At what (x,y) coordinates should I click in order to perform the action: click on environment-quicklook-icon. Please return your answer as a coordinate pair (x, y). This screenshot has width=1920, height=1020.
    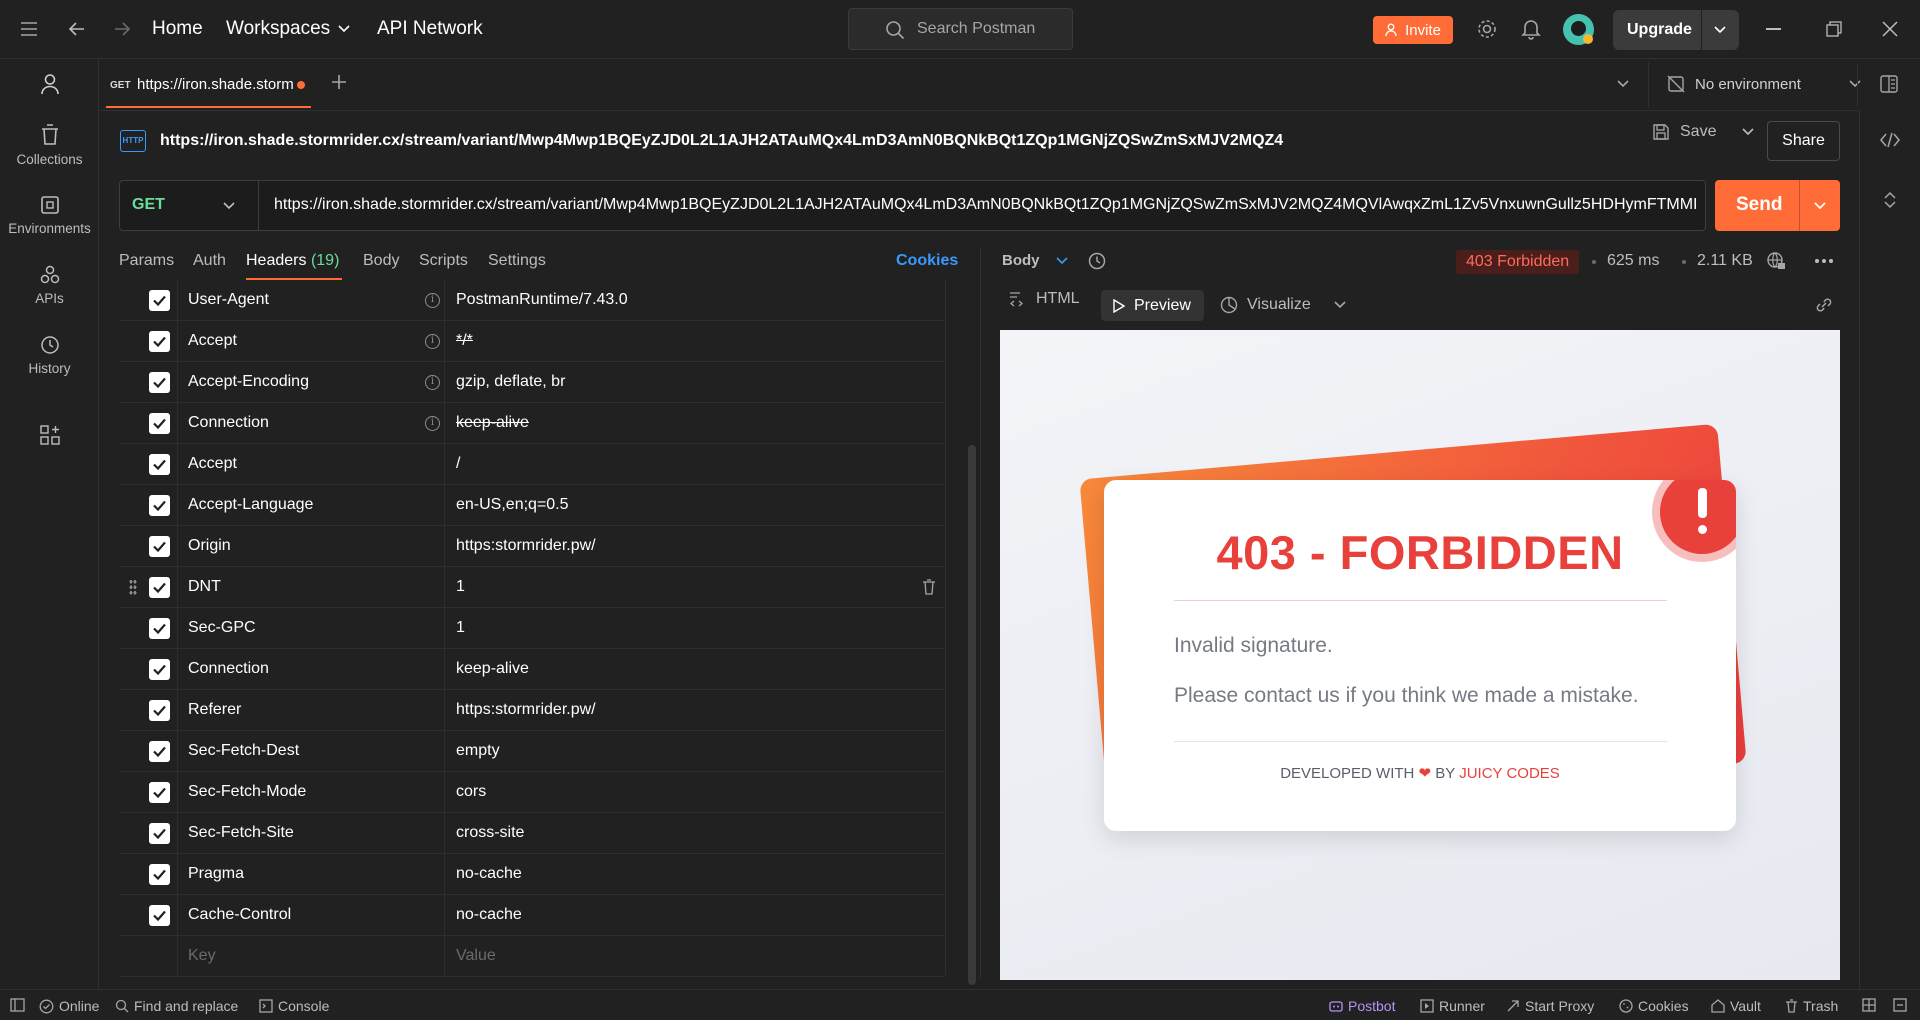
    Looking at the image, I should click on (1889, 84).